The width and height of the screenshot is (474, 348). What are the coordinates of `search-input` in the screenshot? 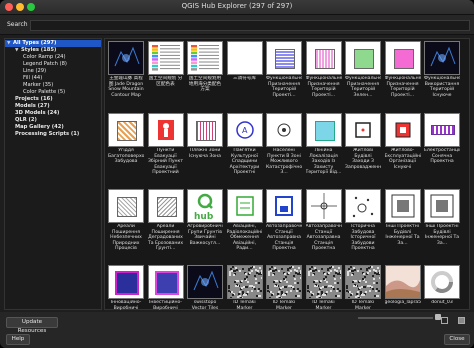 It's located at (250, 25).